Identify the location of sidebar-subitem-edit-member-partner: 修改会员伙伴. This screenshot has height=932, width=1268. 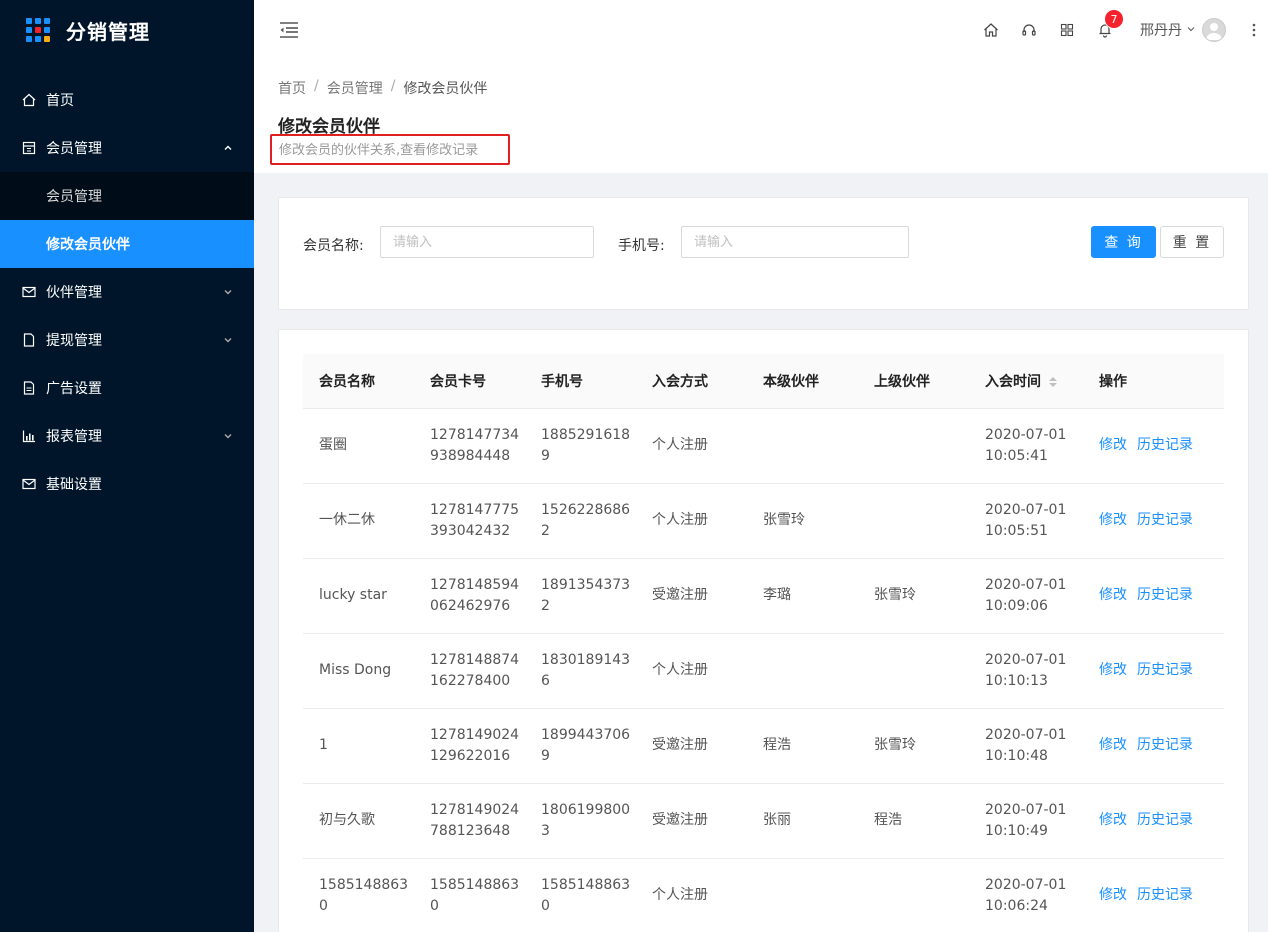
(127, 244).